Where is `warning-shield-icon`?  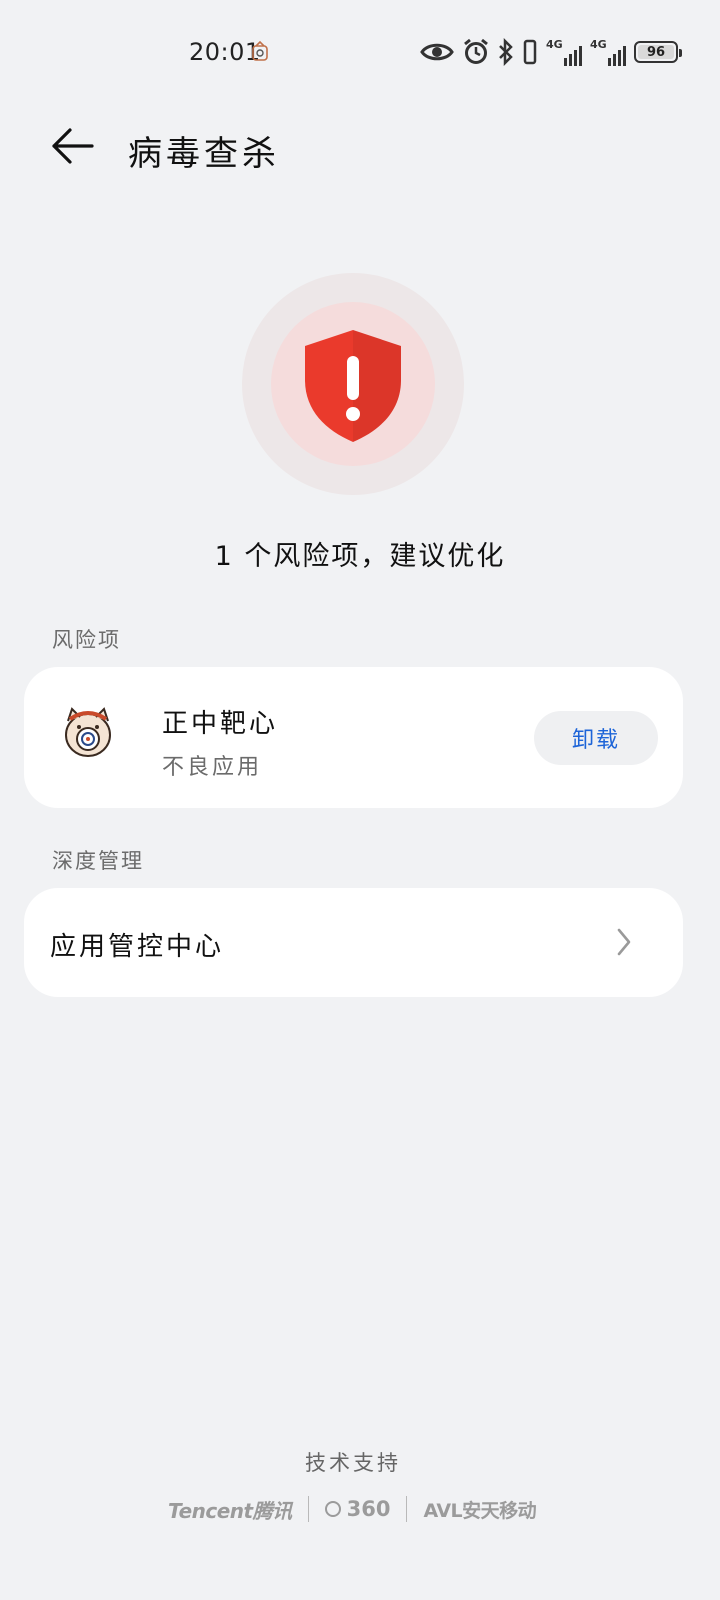
warning-shield-icon is located at coordinates (353, 386).